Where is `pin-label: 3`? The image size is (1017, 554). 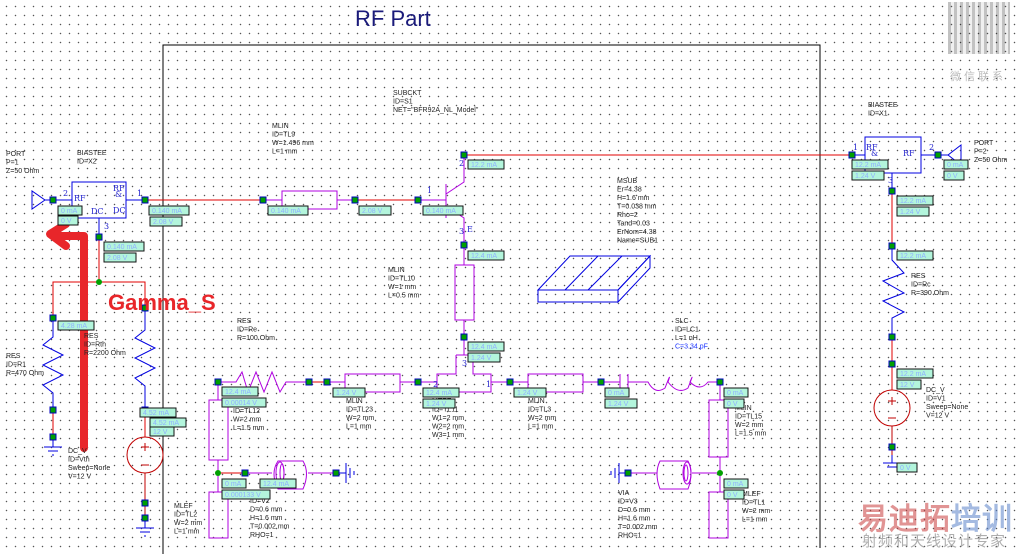
pin-label: 3 is located at coordinates (464, 363).